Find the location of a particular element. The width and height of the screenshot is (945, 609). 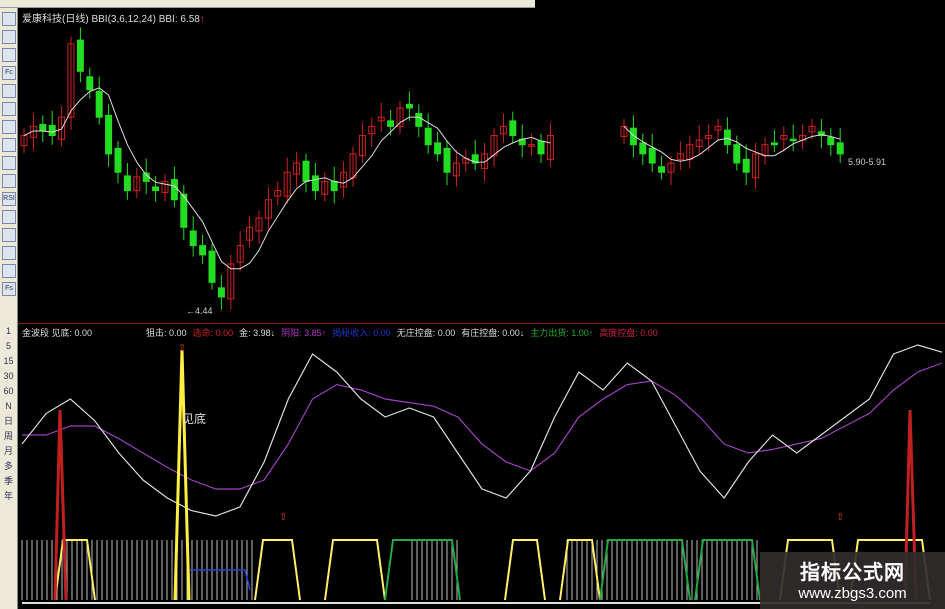

pane-divider is located at coordinates (481, 323).